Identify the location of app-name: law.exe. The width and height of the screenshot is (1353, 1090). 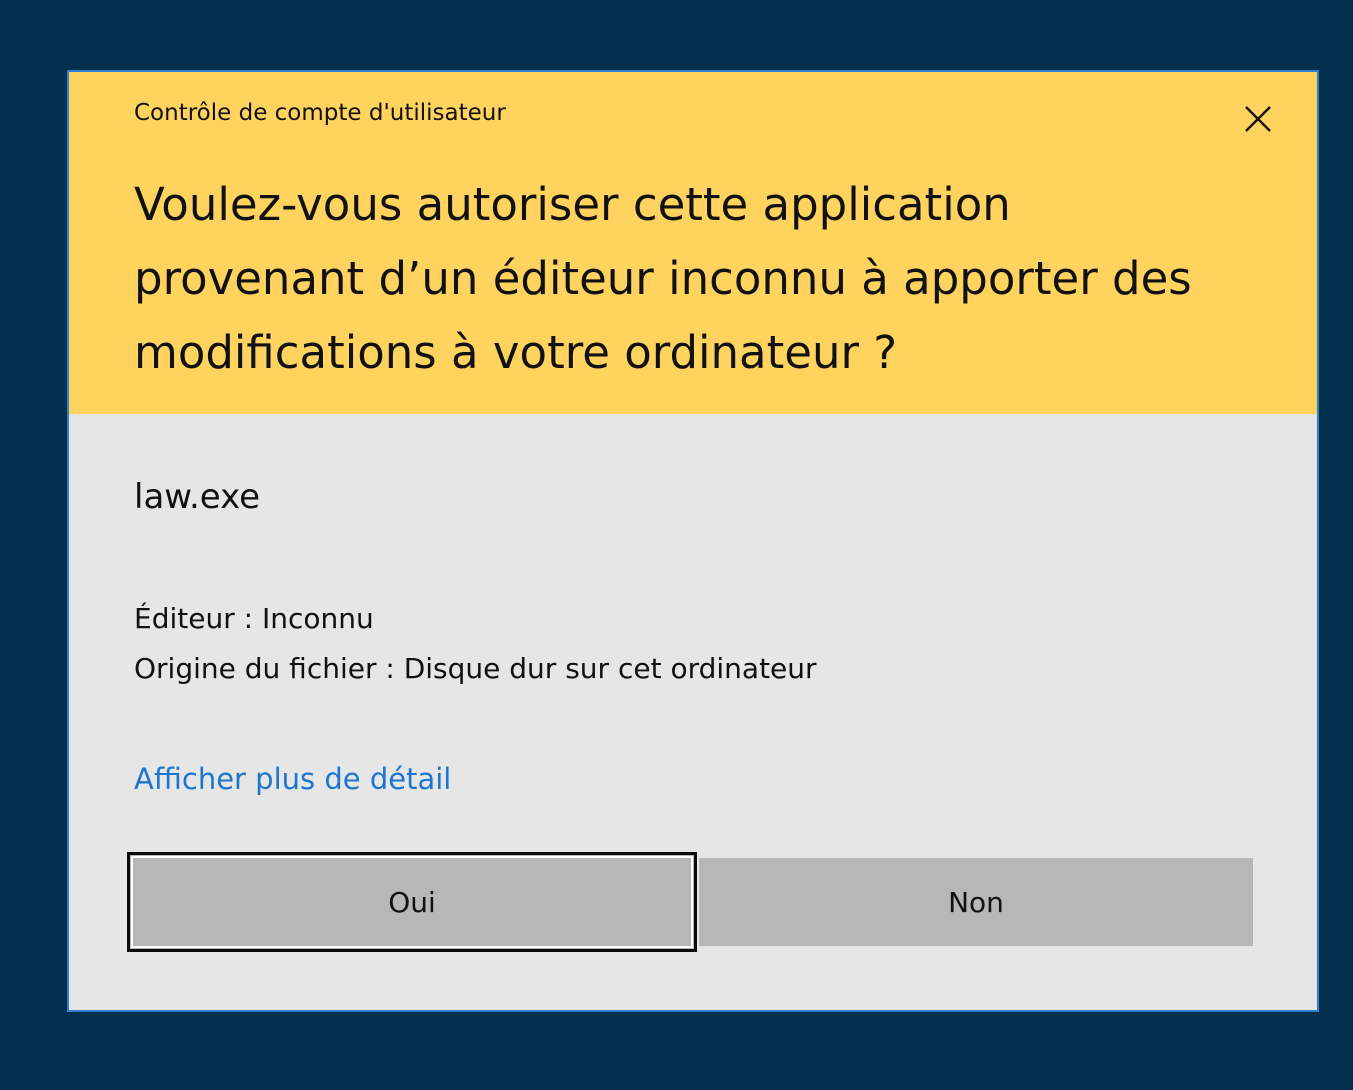
(197, 497).